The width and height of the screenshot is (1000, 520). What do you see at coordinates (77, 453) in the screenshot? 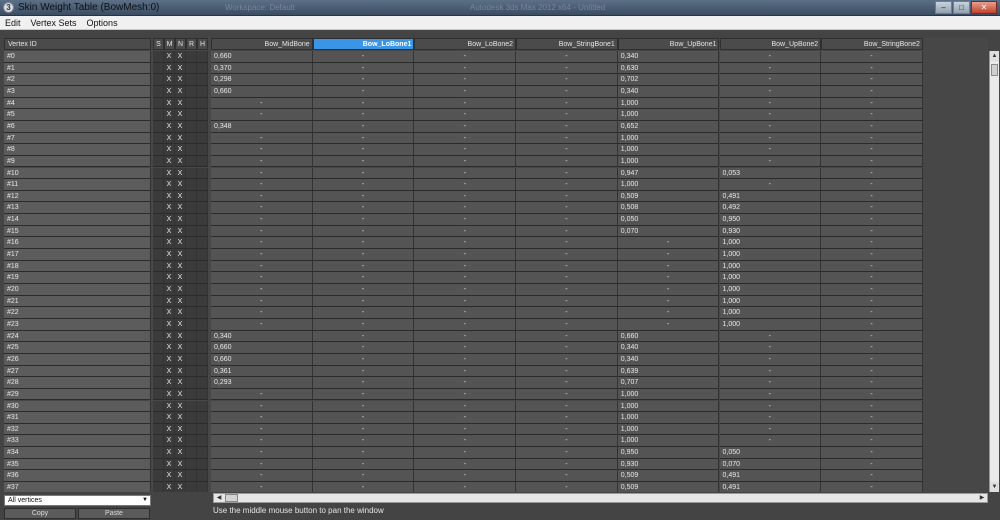
I see `vertex-id-cell: #34` at bounding box center [77, 453].